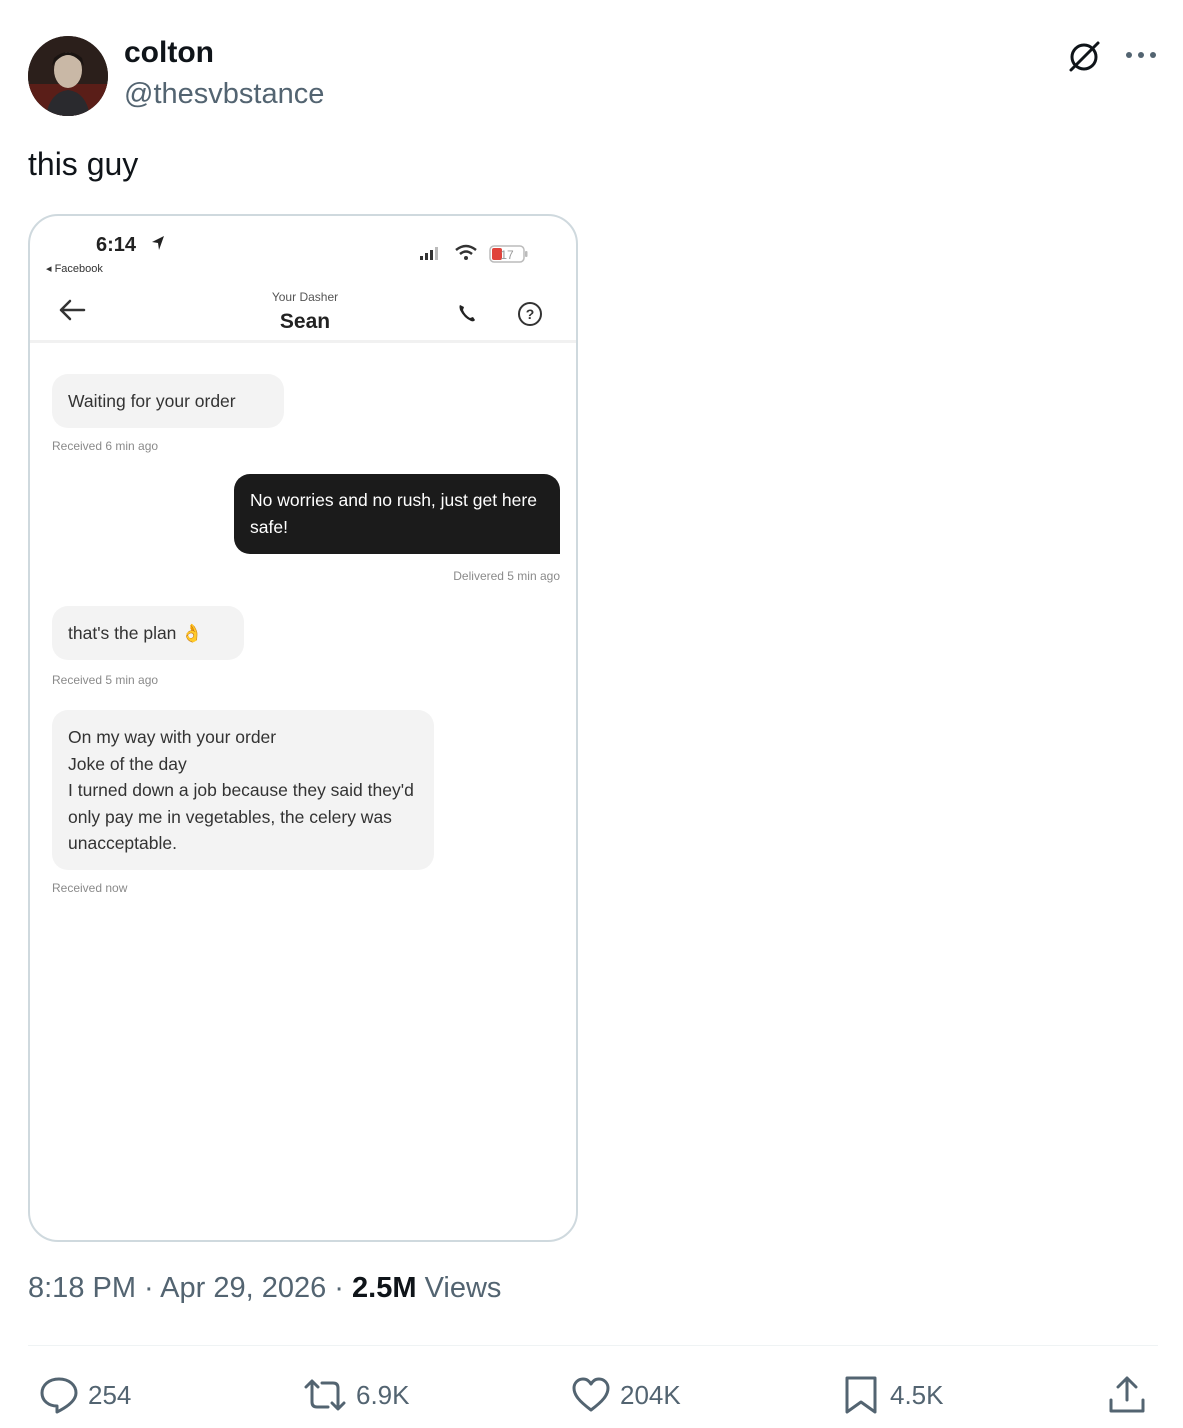 This screenshot has width=1183, height=1428. What do you see at coordinates (82, 1288) in the screenshot?
I see `tweet-time: 8:18 PM` at bounding box center [82, 1288].